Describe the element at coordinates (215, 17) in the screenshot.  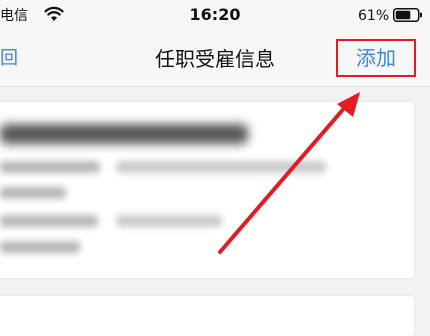
I see `status-bar: 电信 16:20 61%` at that location.